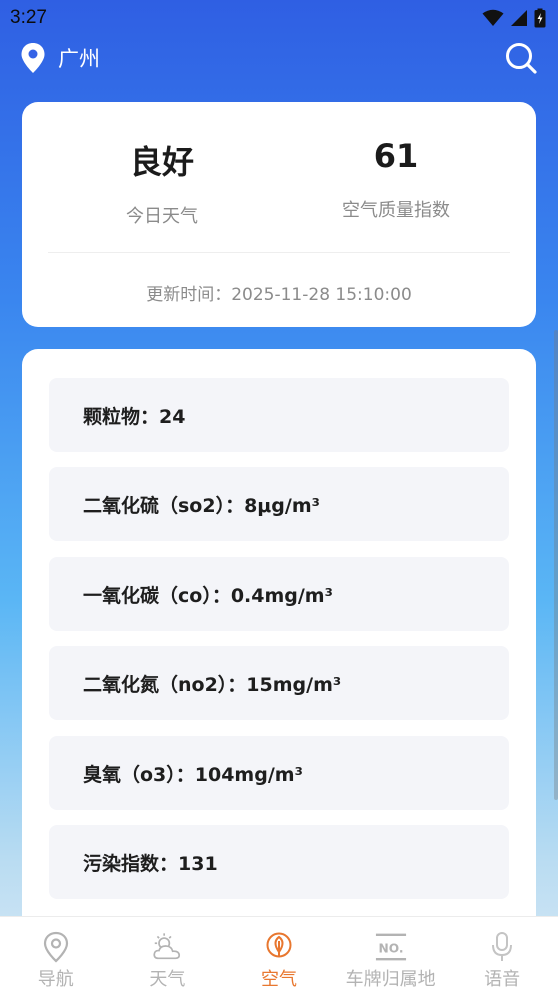 This screenshot has width=558, height=992. I want to click on pollutant-item-no2: 二氧化氮（no2）：15mg/m³, so click(279, 683).